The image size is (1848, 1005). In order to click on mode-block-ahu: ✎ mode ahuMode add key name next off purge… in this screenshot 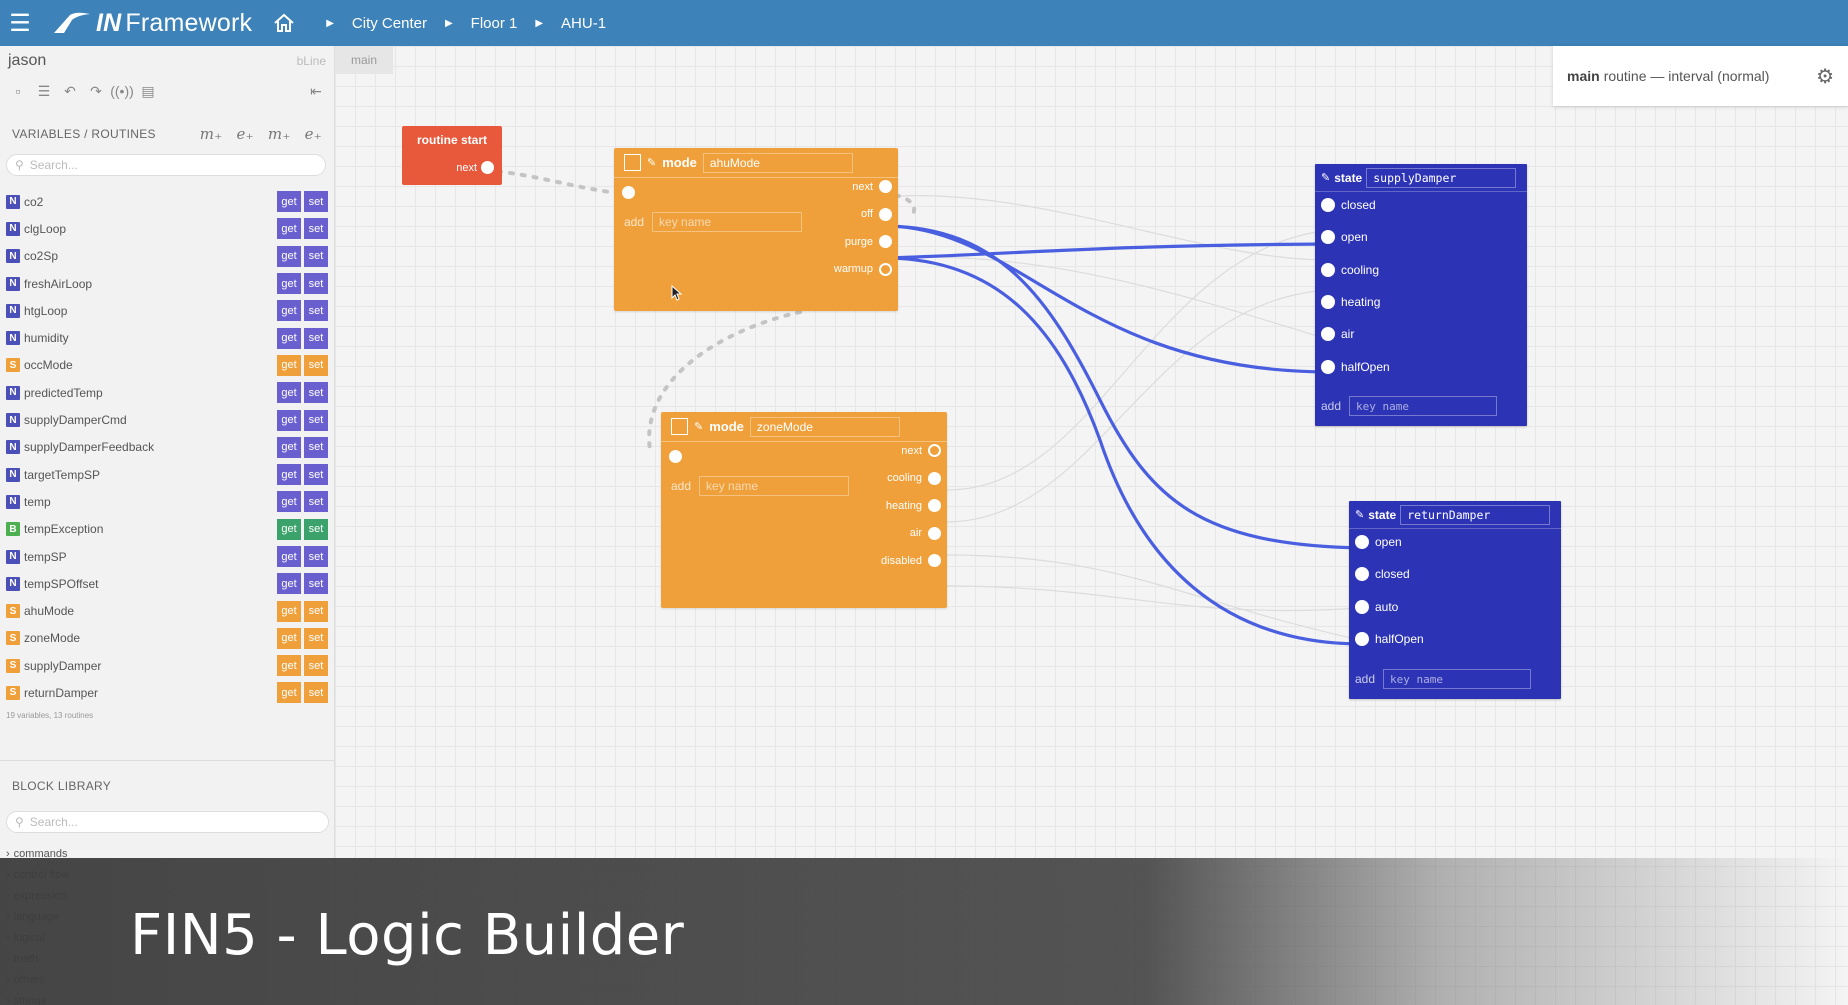, I will do `click(756, 229)`.